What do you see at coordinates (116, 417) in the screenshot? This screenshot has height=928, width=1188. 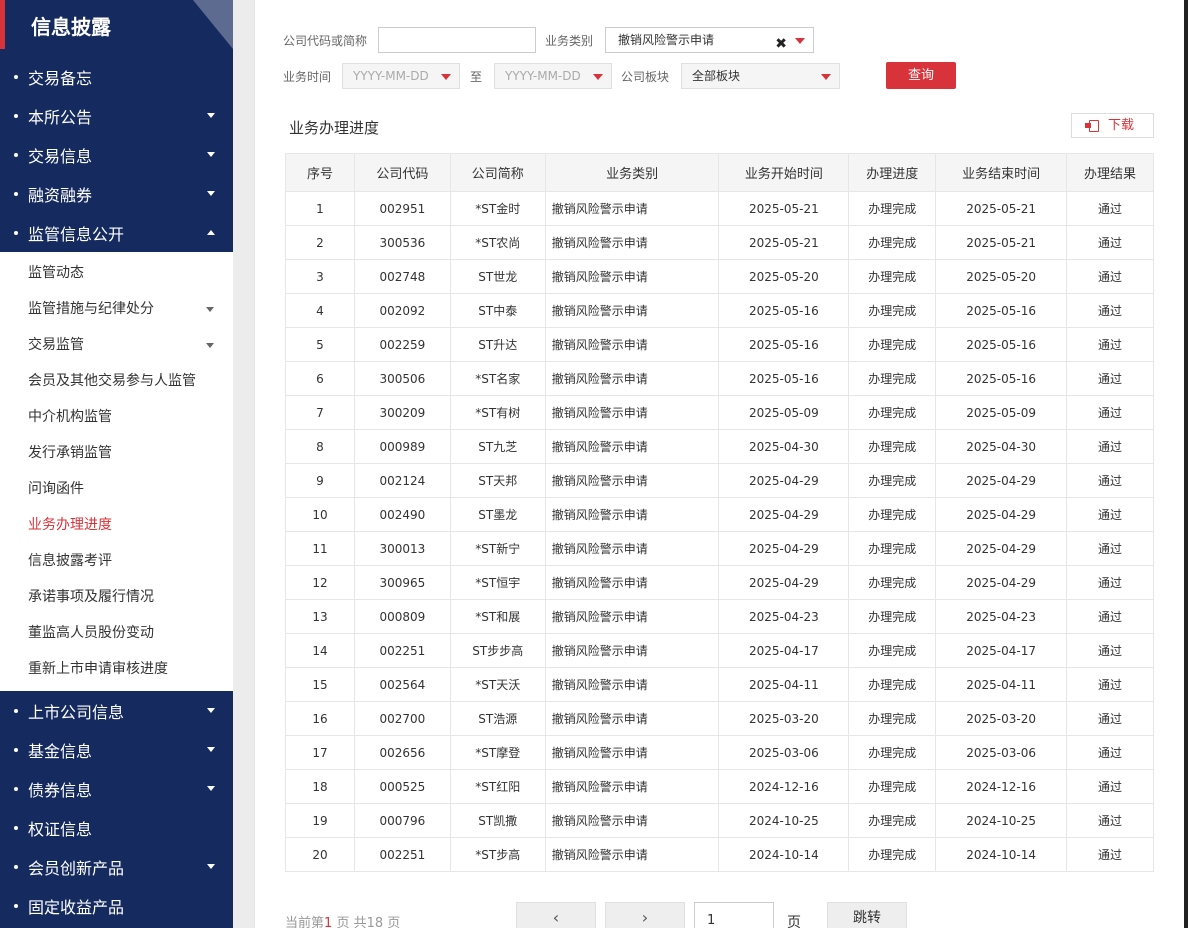 I see `sidebar-subitem: 中介机构监管` at bounding box center [116, 417].